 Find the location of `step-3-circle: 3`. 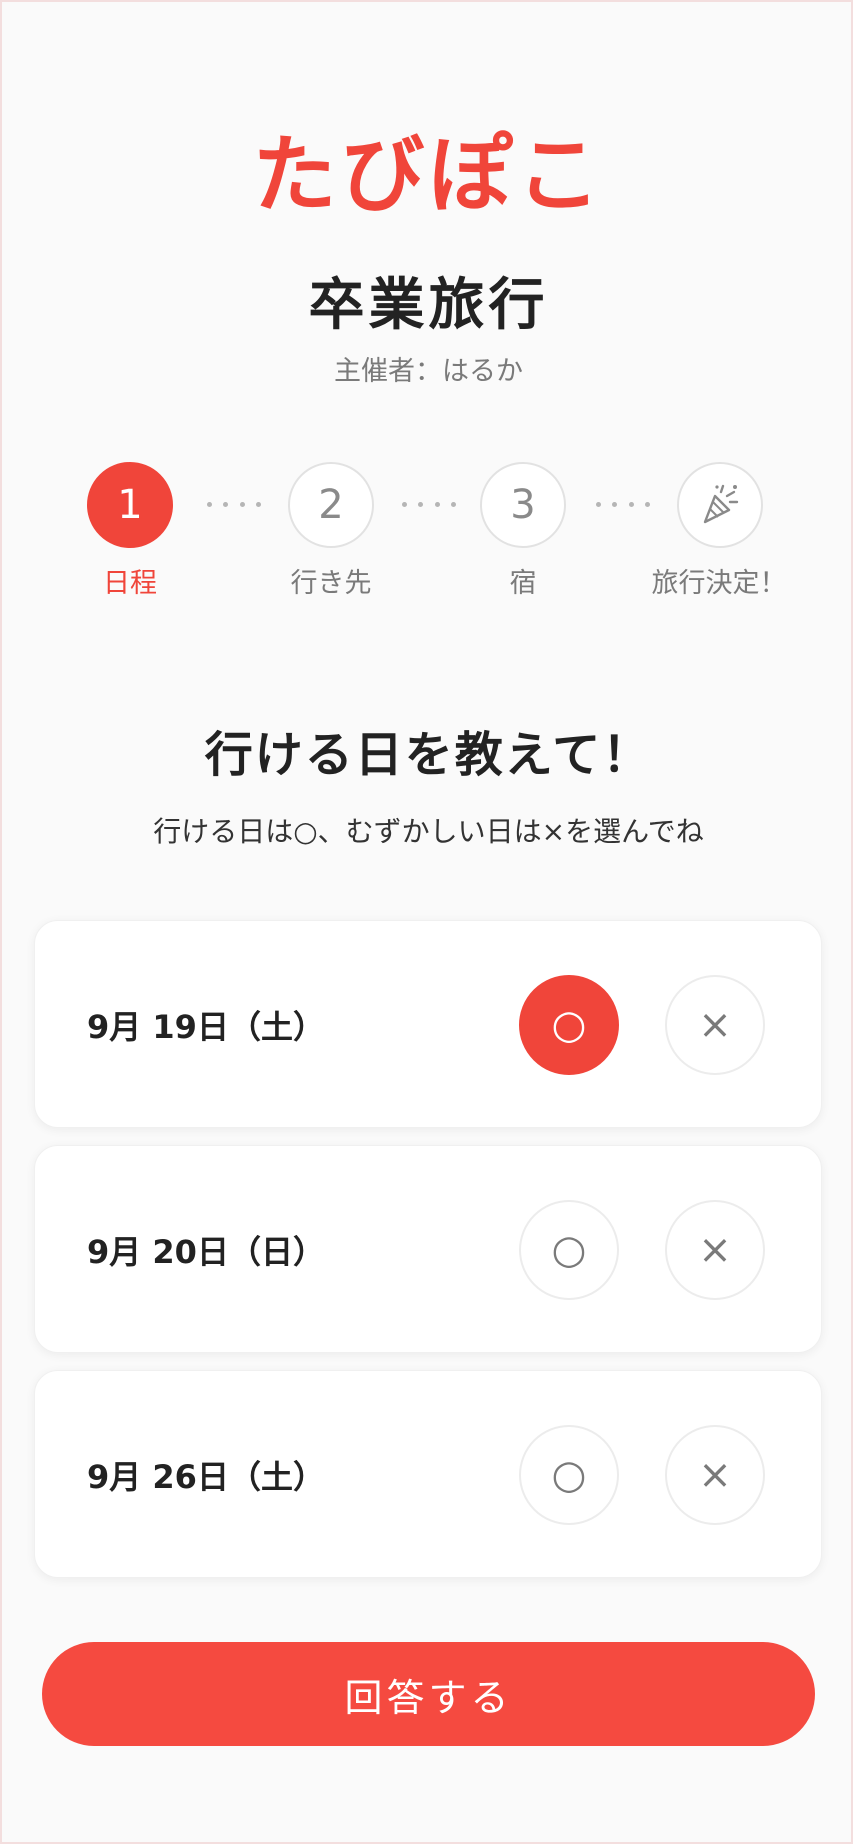

step-3-circle: 3 is located at coordinates (523, 505).